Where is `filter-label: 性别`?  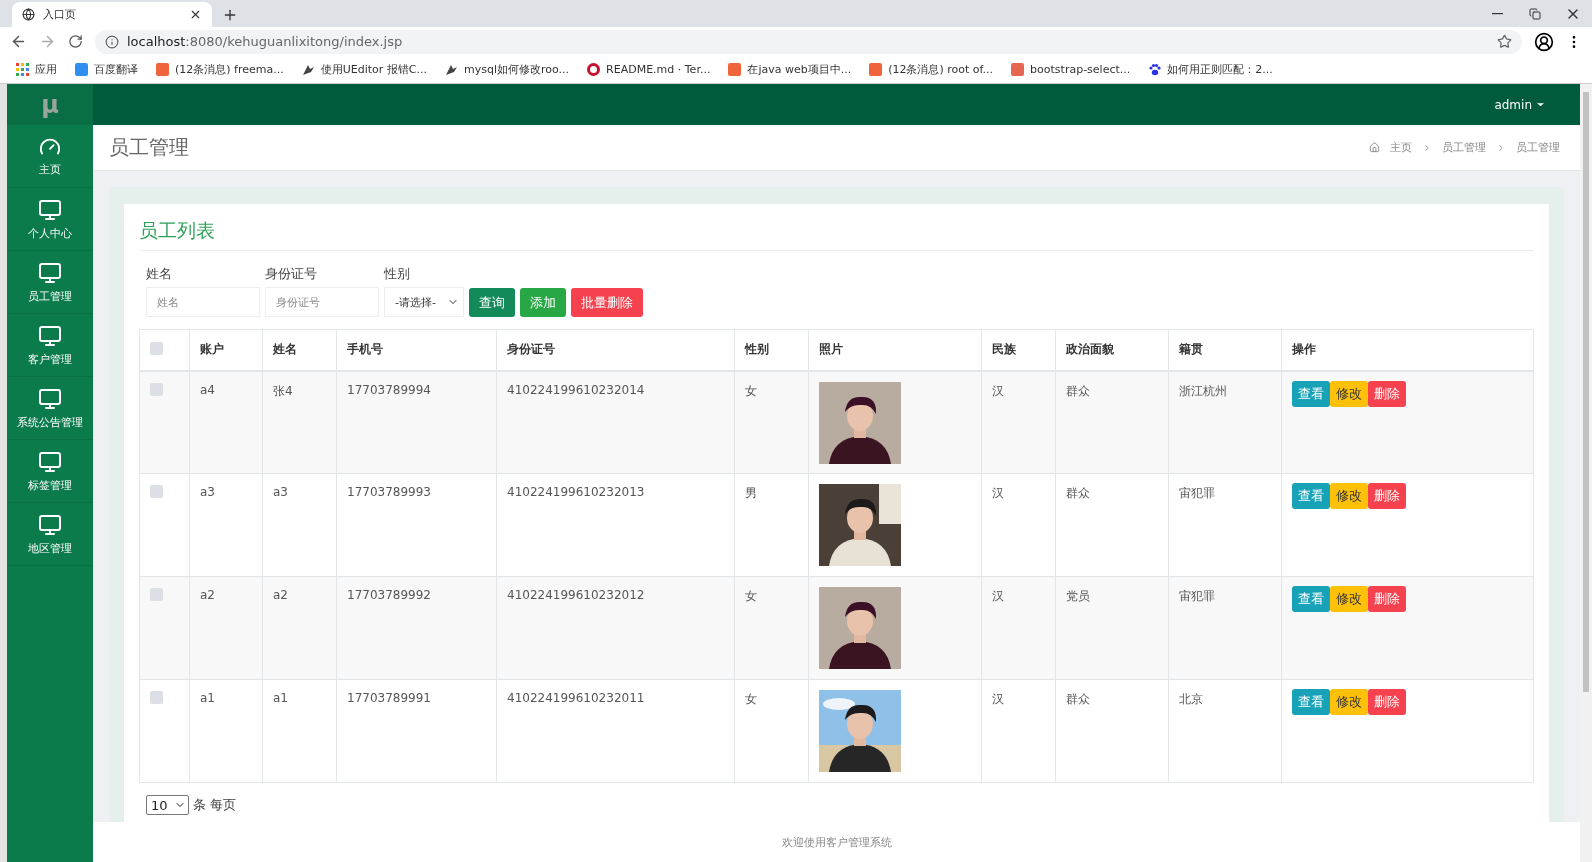
filter-label: 性别 is located at coordinates (397, 274).